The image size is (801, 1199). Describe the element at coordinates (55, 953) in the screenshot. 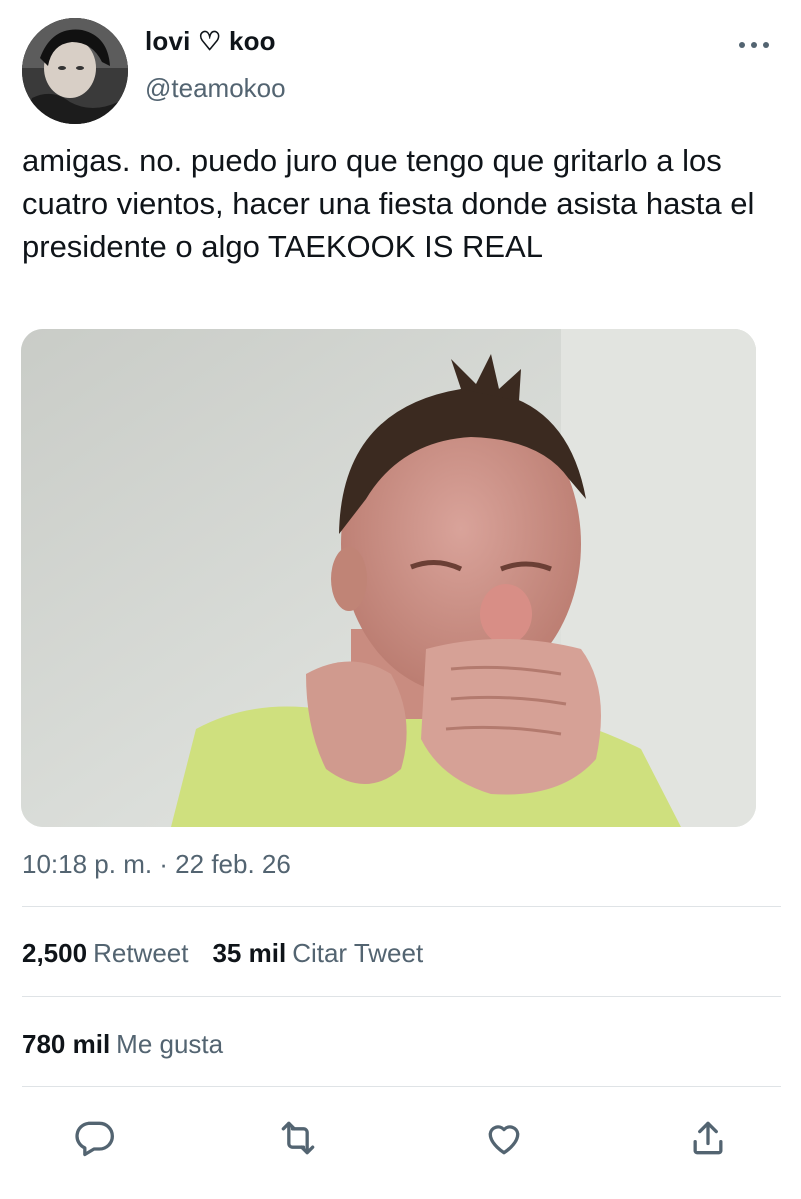

I see `retweets-count: 2,500` at that location.